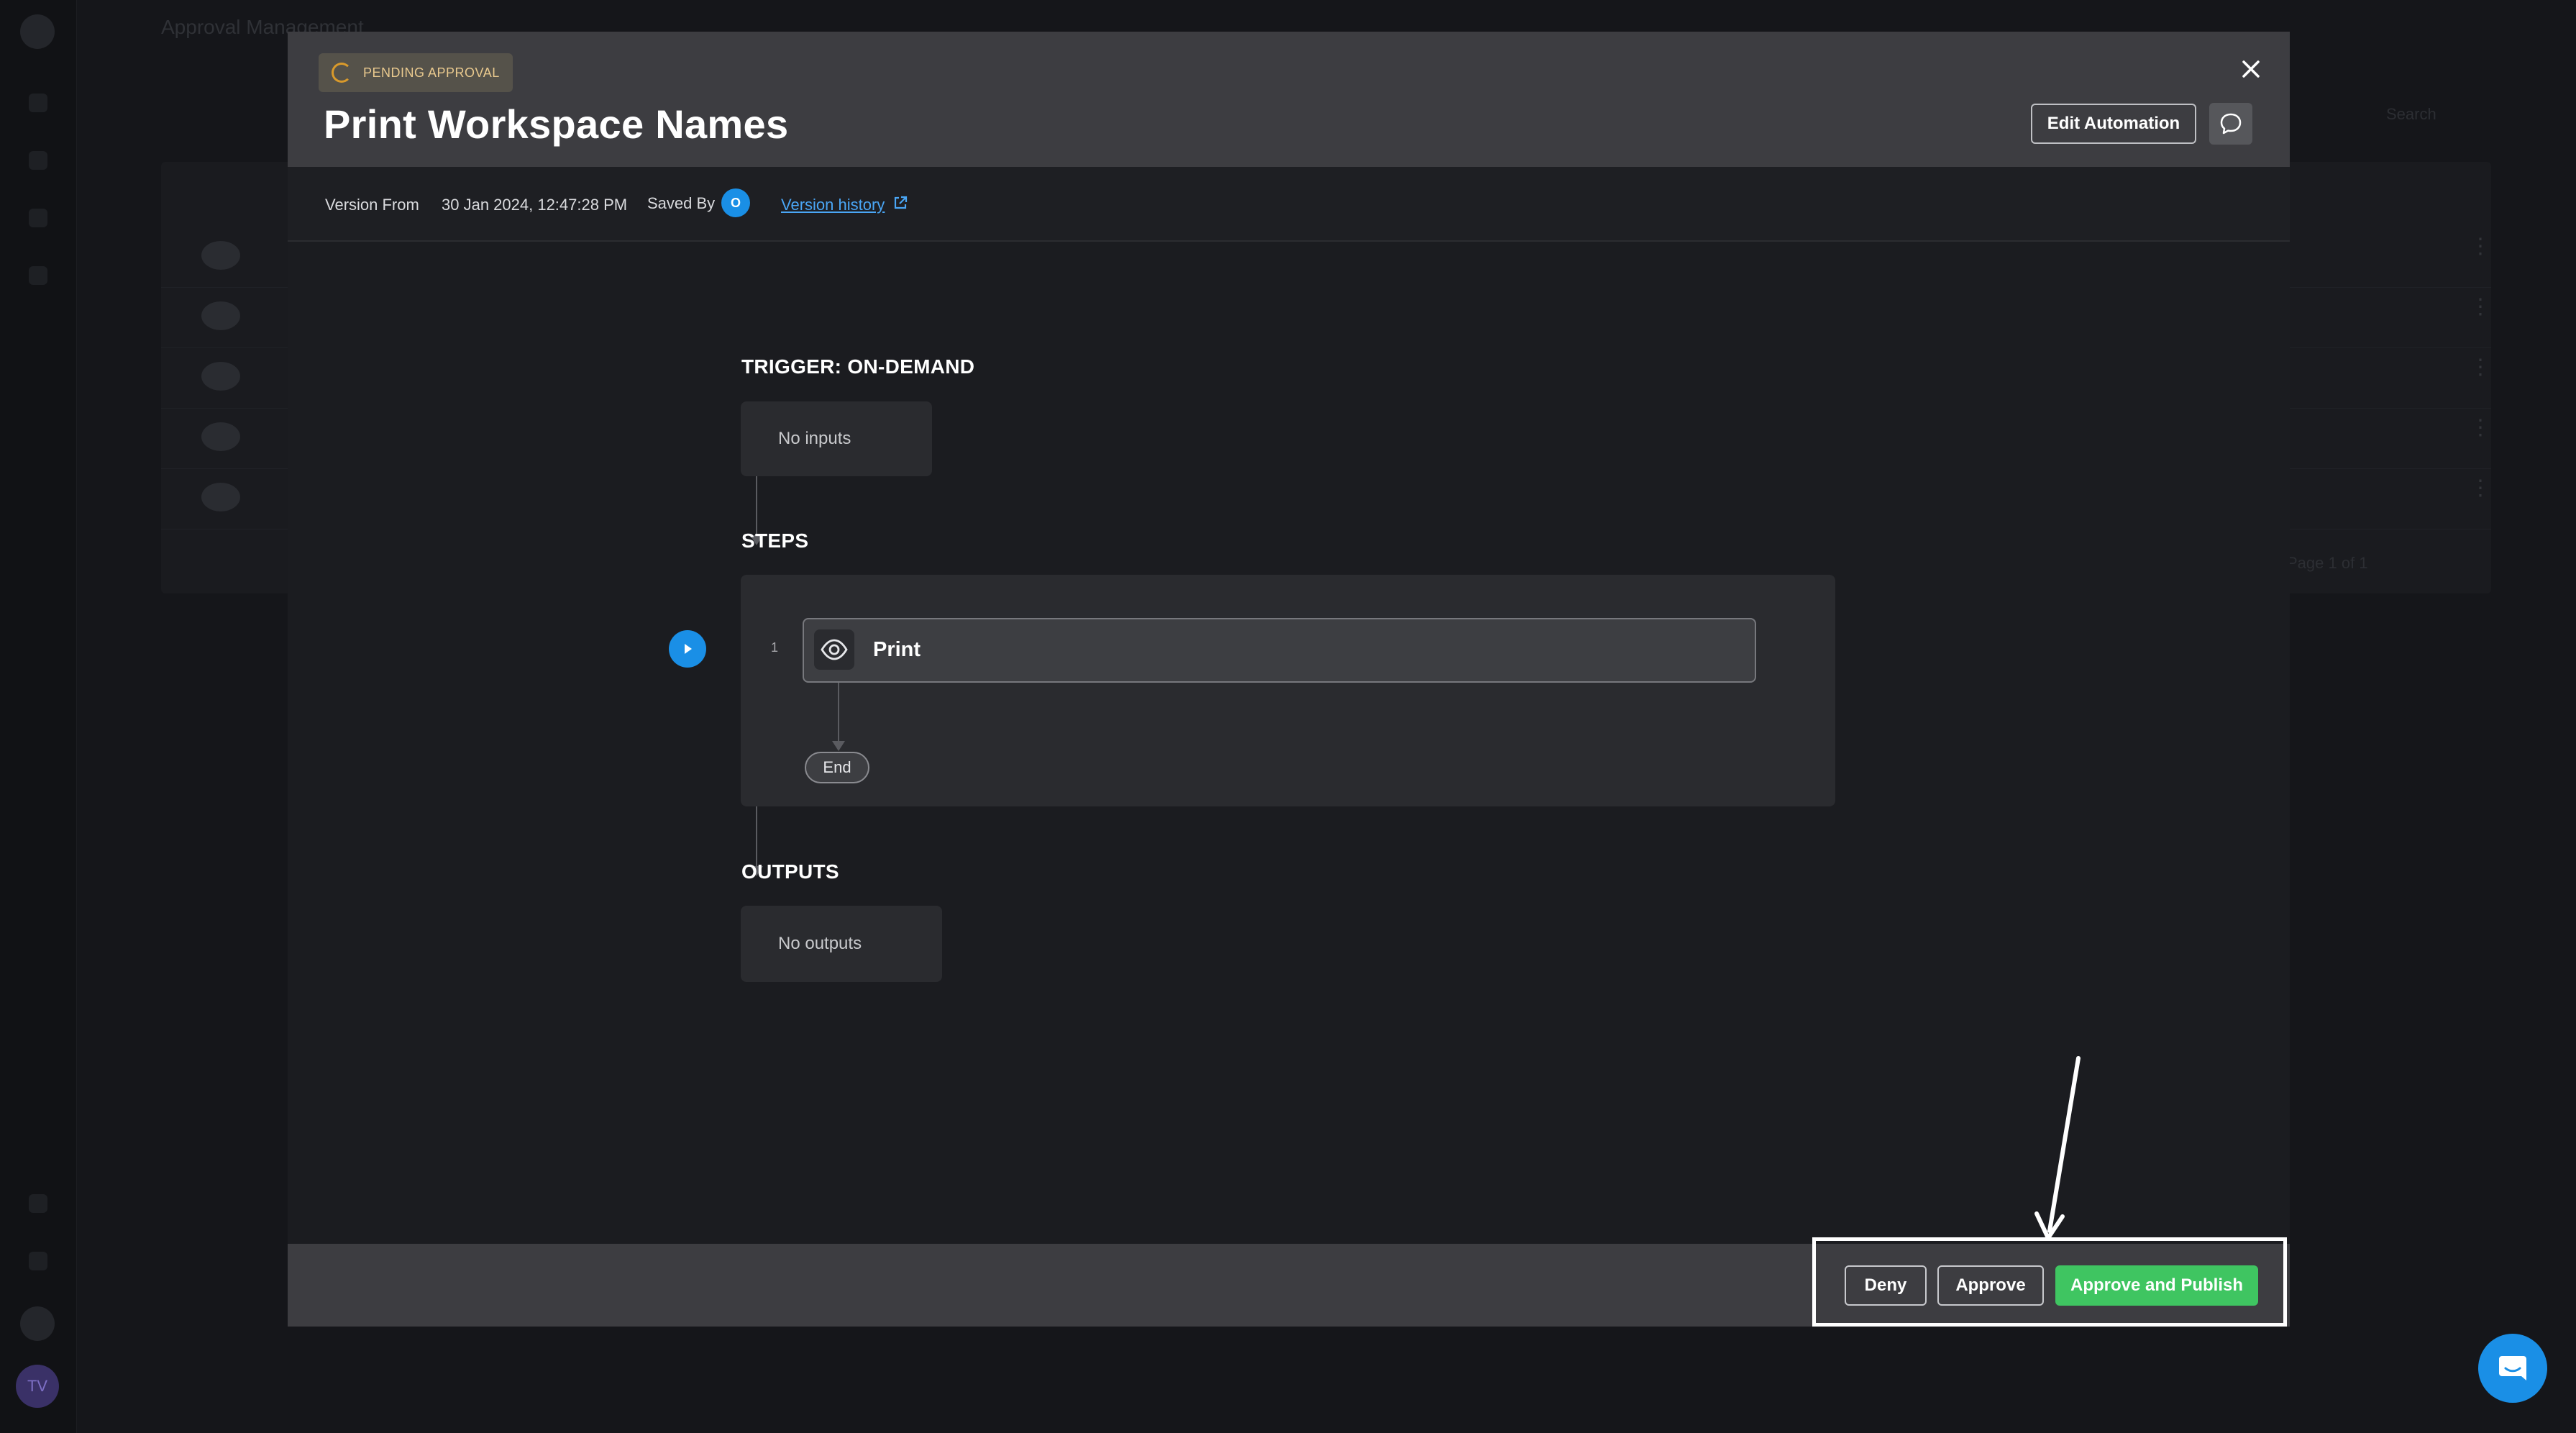 The image size is (2576, 1433). I want to click on close-button, so click(2251, 69).